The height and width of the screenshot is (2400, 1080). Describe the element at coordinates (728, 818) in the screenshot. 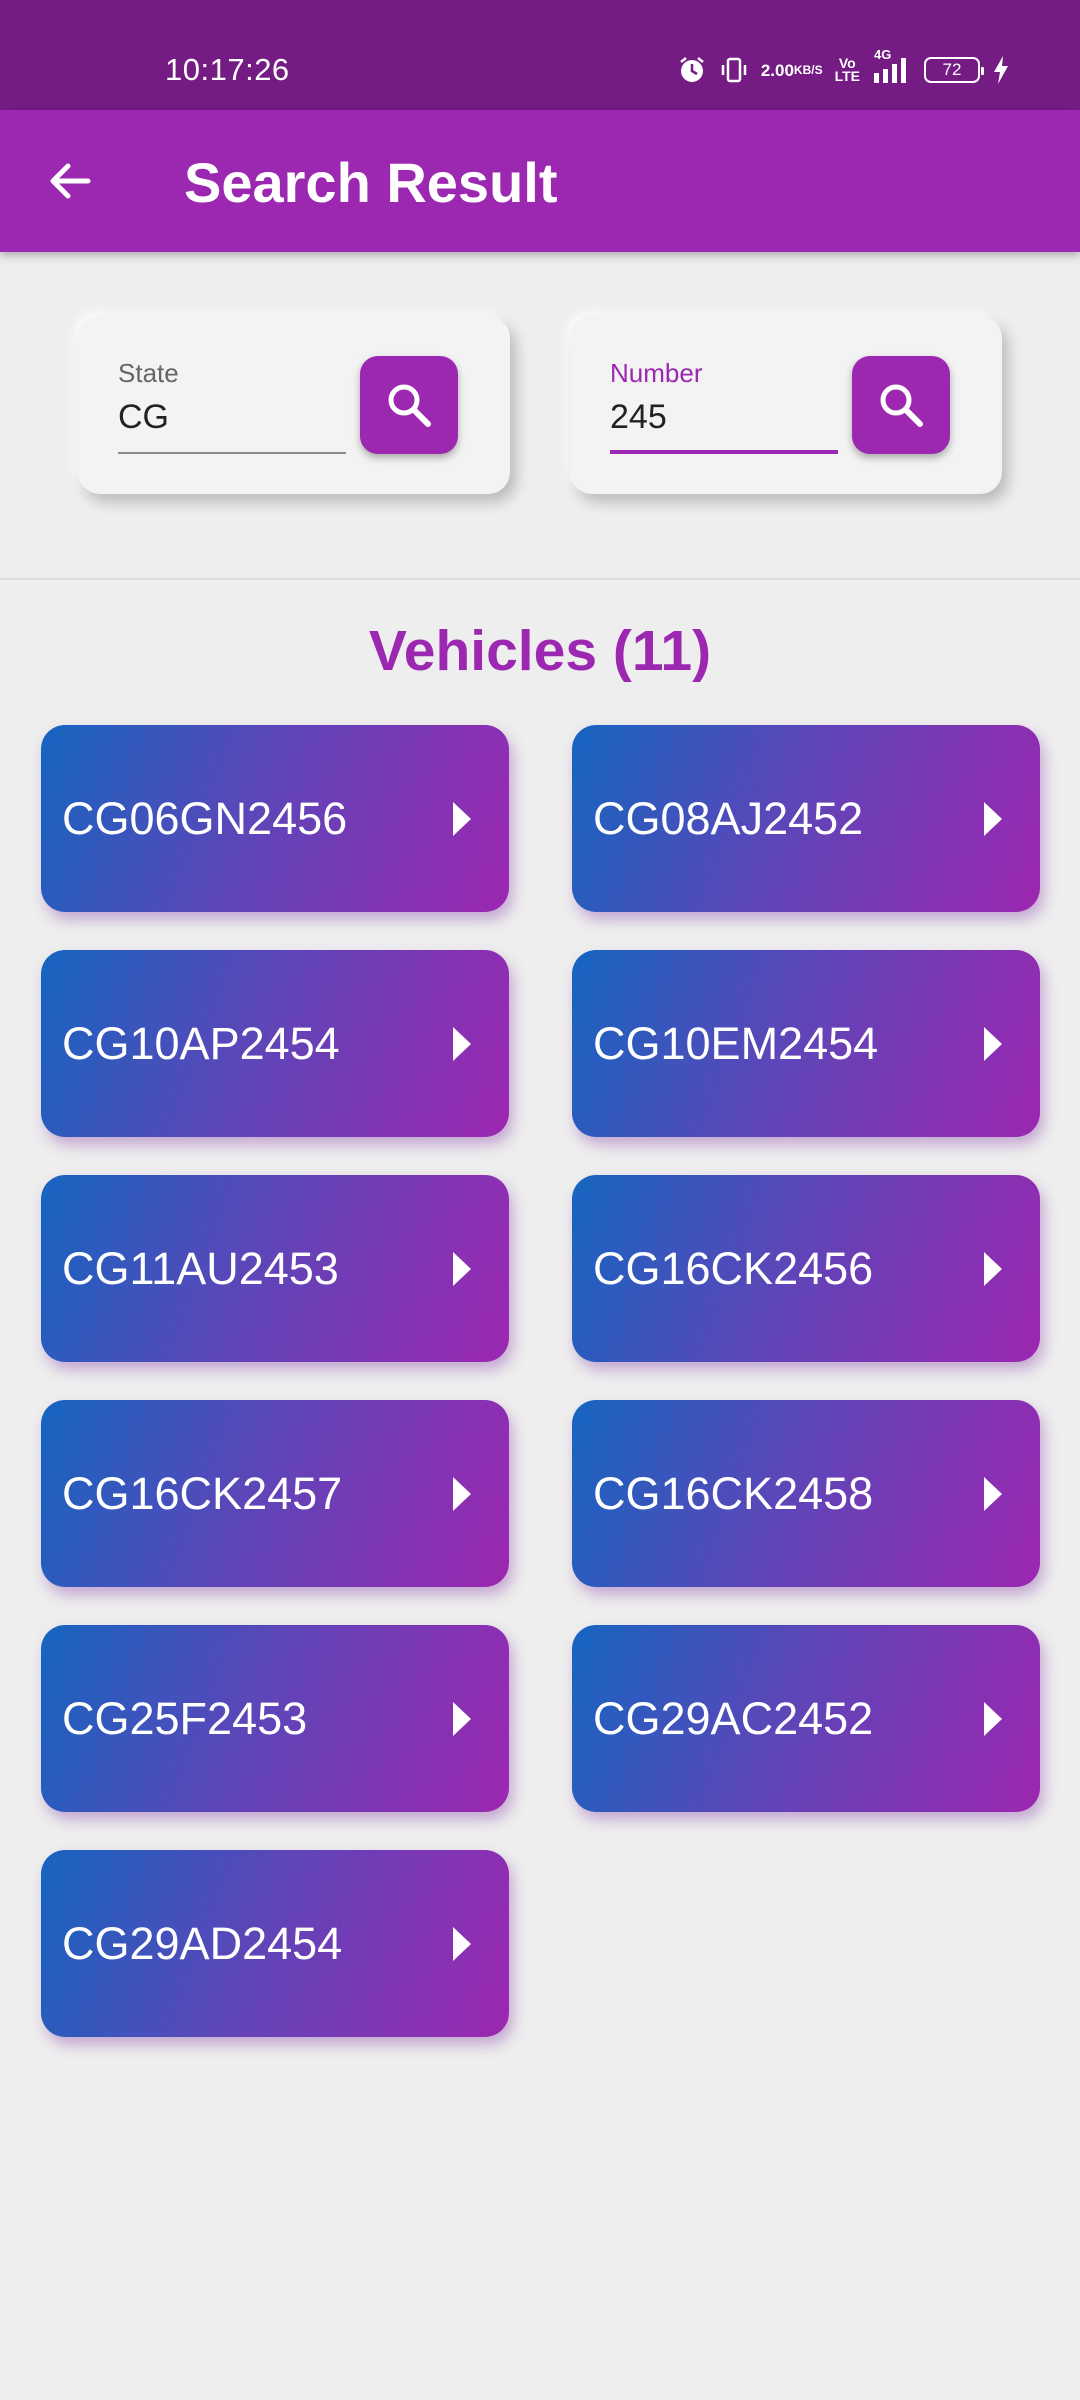

I see `vehicle-number: CG08AJ2452` at that location.